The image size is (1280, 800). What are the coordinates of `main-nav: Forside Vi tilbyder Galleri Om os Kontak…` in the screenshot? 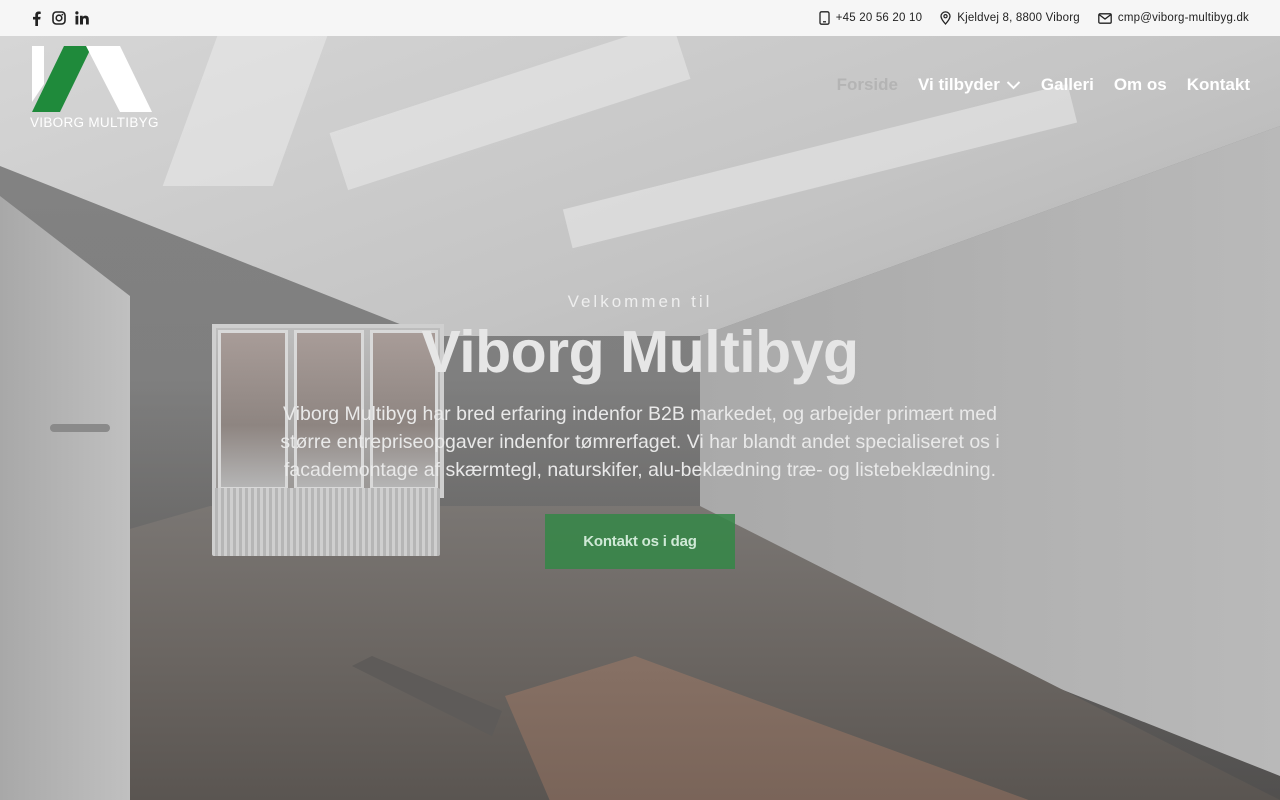 It's located at (1043, 85).